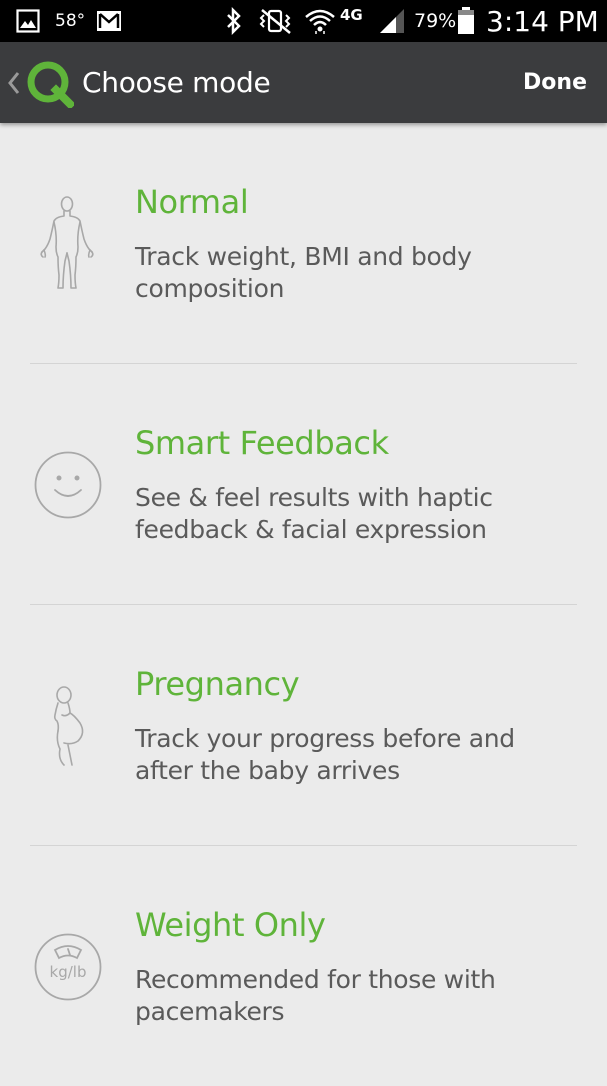 The image size is (607, 1086). Describe the element at coordinates (68, 729) in the screenshot. I see `pregnant-figure-icon` at that location.